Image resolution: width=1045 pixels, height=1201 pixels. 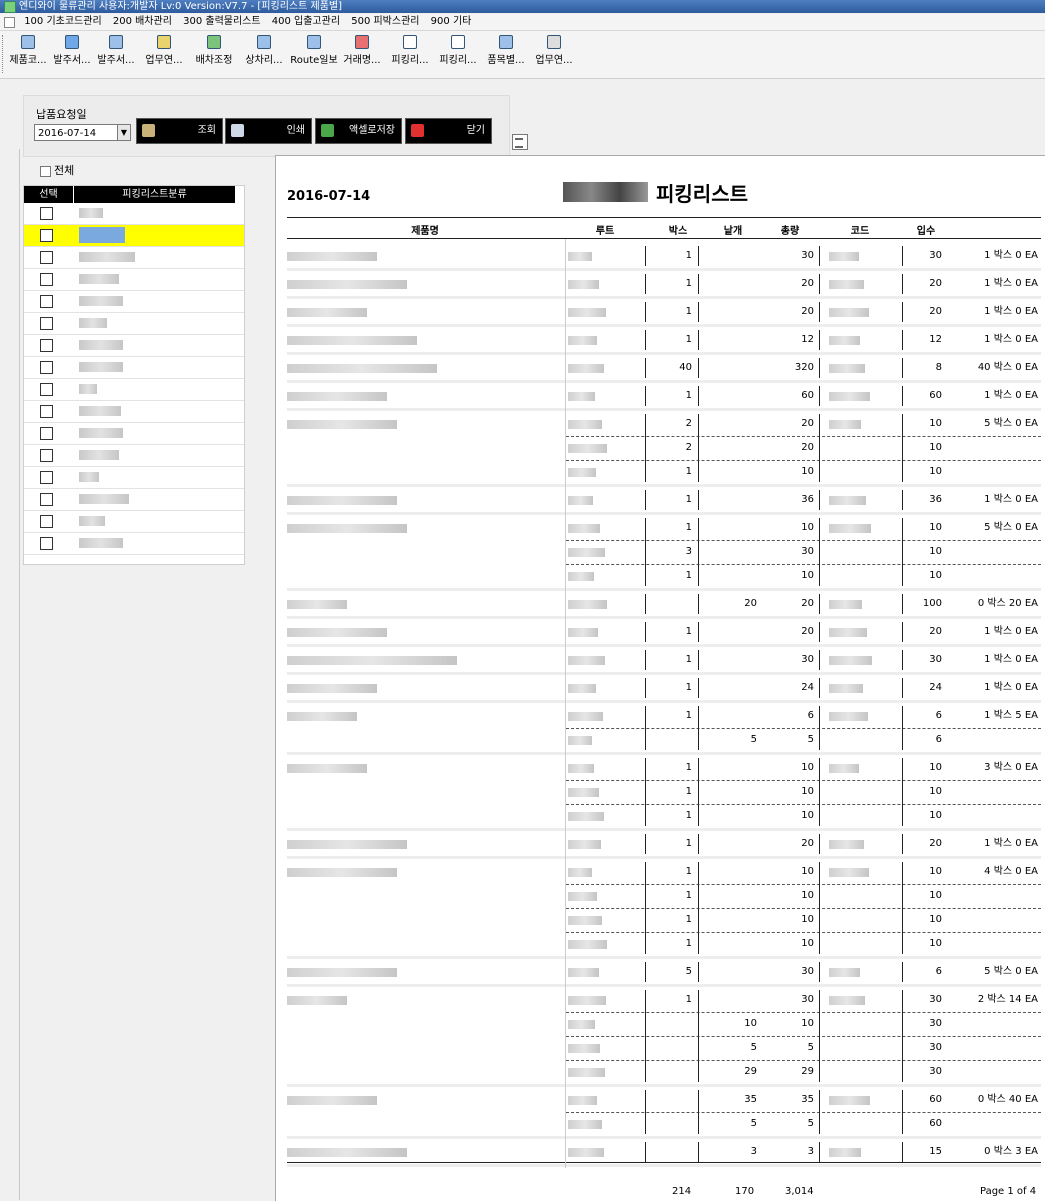 I want to click on date-input: 2016-07-14, so click(x=76, y=132).